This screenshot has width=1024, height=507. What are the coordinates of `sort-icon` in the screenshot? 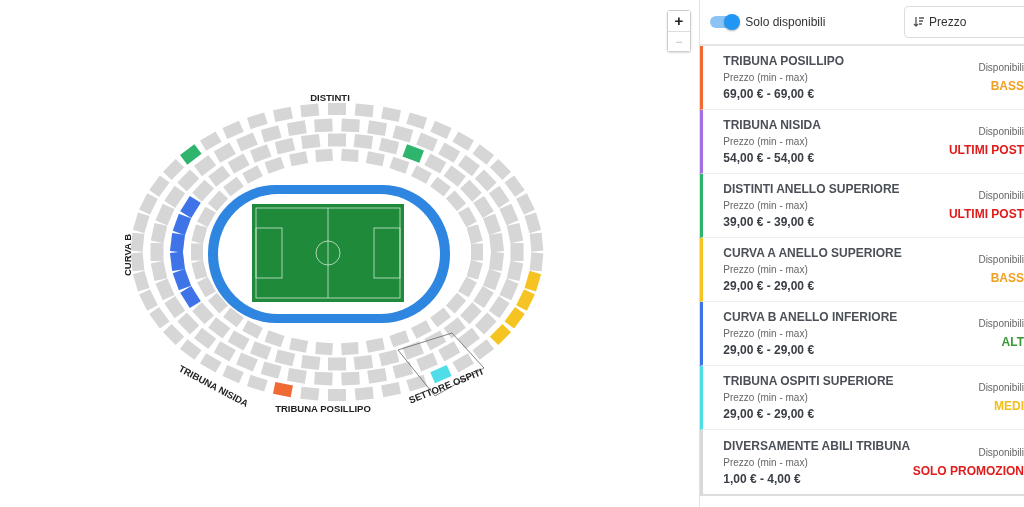 It's located at (919, 22).